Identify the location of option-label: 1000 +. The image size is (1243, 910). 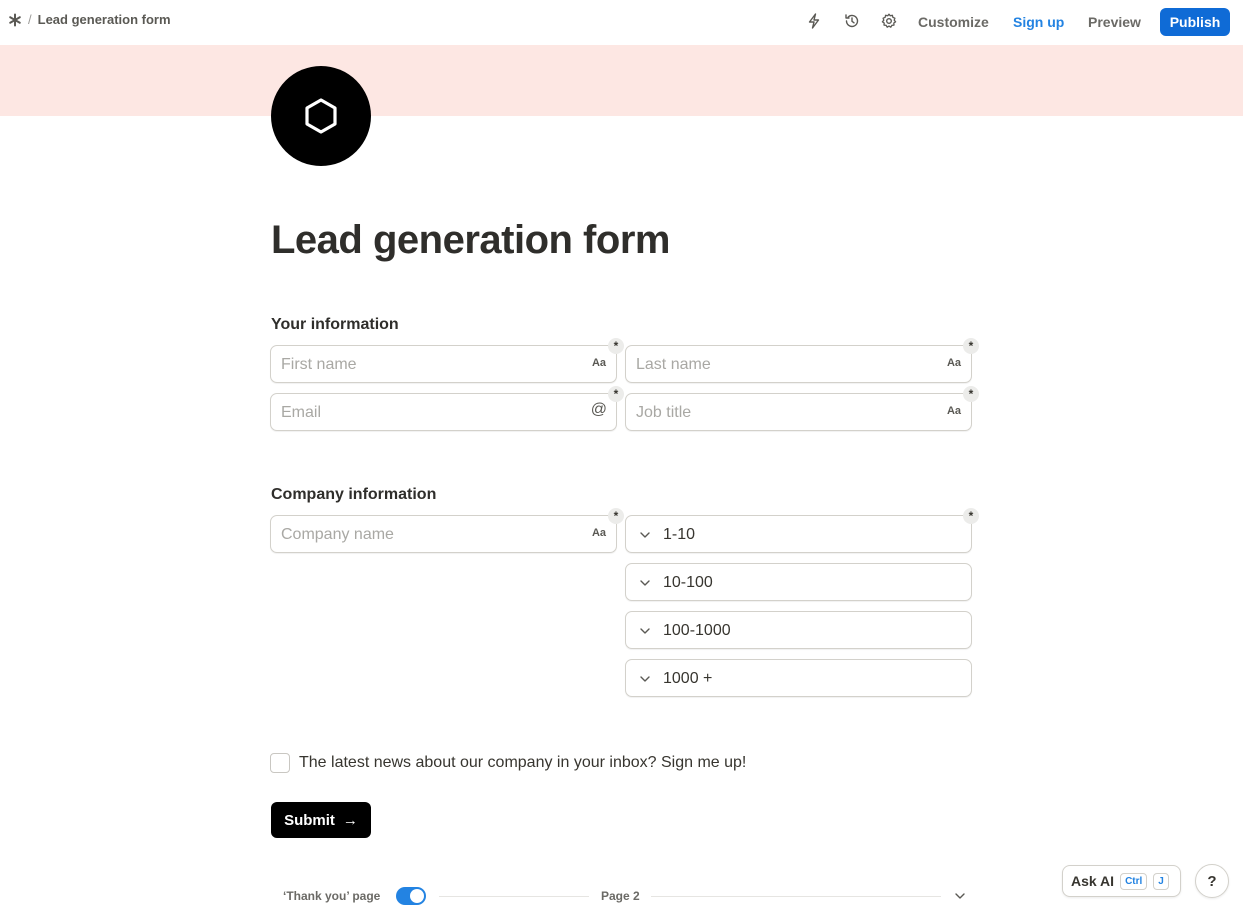
(688, 678).